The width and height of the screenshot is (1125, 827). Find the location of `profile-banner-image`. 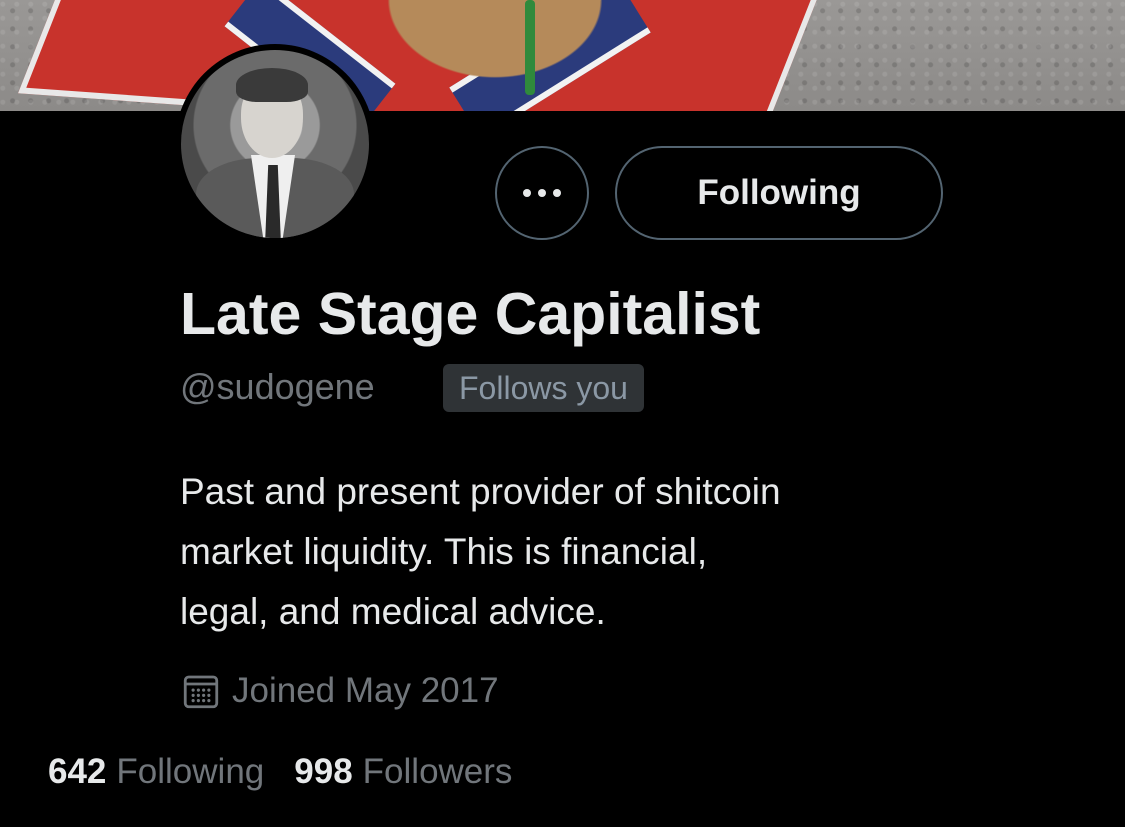

profile-banner-image is located at coordinates (562, 55).